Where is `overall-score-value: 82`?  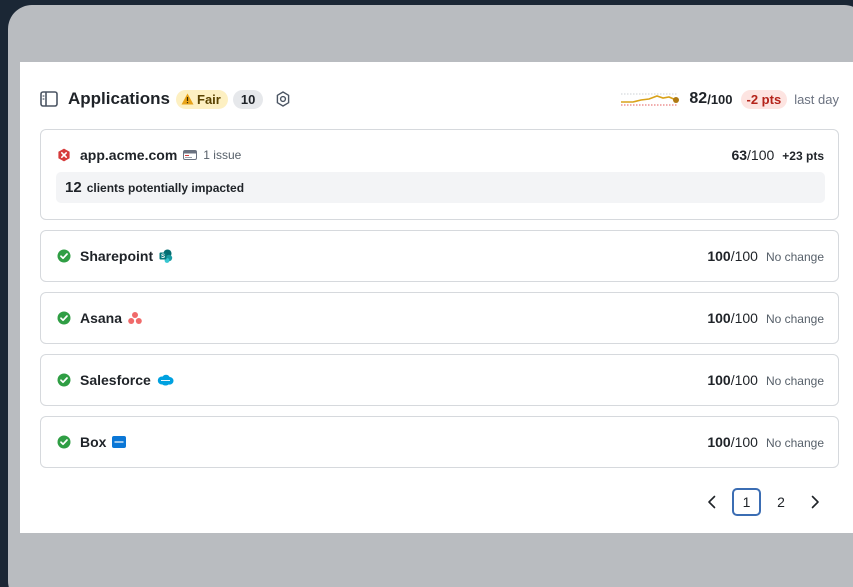 overall-score-value: 82 is located at coordinates (698, 98).